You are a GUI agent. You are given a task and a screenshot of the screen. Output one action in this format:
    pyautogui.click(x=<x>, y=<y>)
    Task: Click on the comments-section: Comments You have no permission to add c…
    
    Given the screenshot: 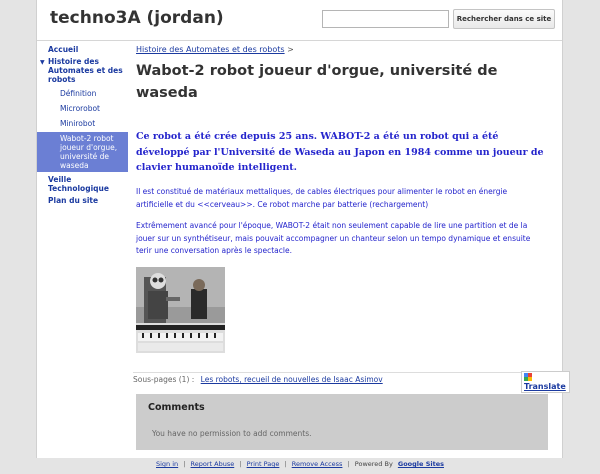 What is the action you would take?
    pyautogui.click(x=342, y=422)
    